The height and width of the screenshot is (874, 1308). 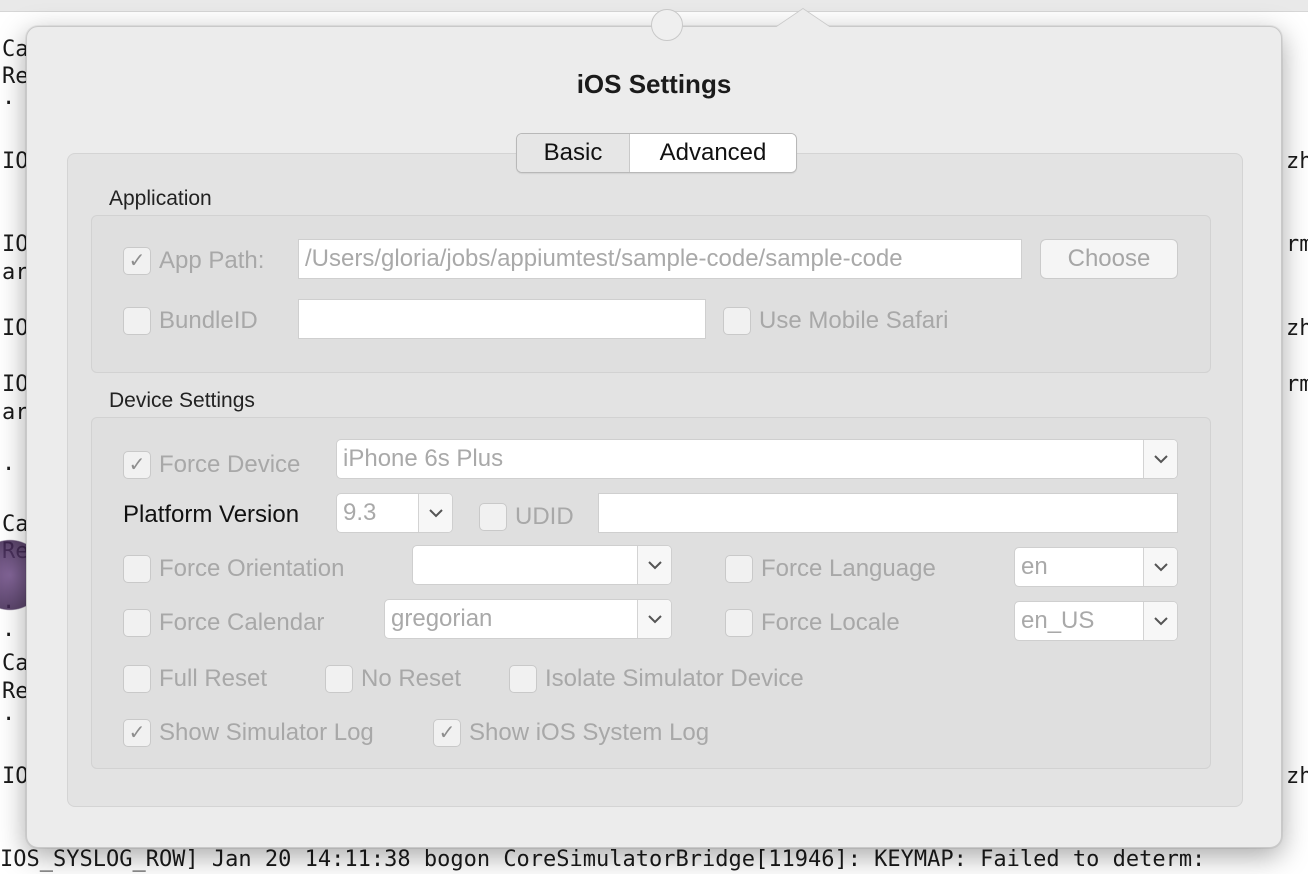 I want to click on show-simulator-log-label: Show Simulator Log, so click(x=266, y=732).